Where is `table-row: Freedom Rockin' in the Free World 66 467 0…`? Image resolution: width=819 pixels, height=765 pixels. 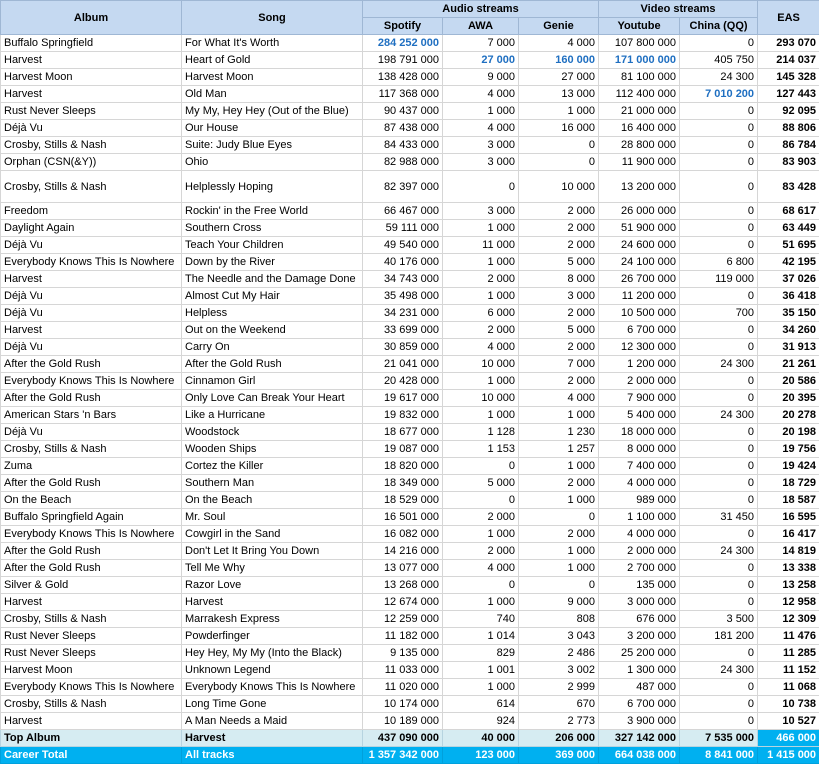
table-row: Freedom Rockin' in the Free World 66 467 0… is located at coordinates (409, 211).